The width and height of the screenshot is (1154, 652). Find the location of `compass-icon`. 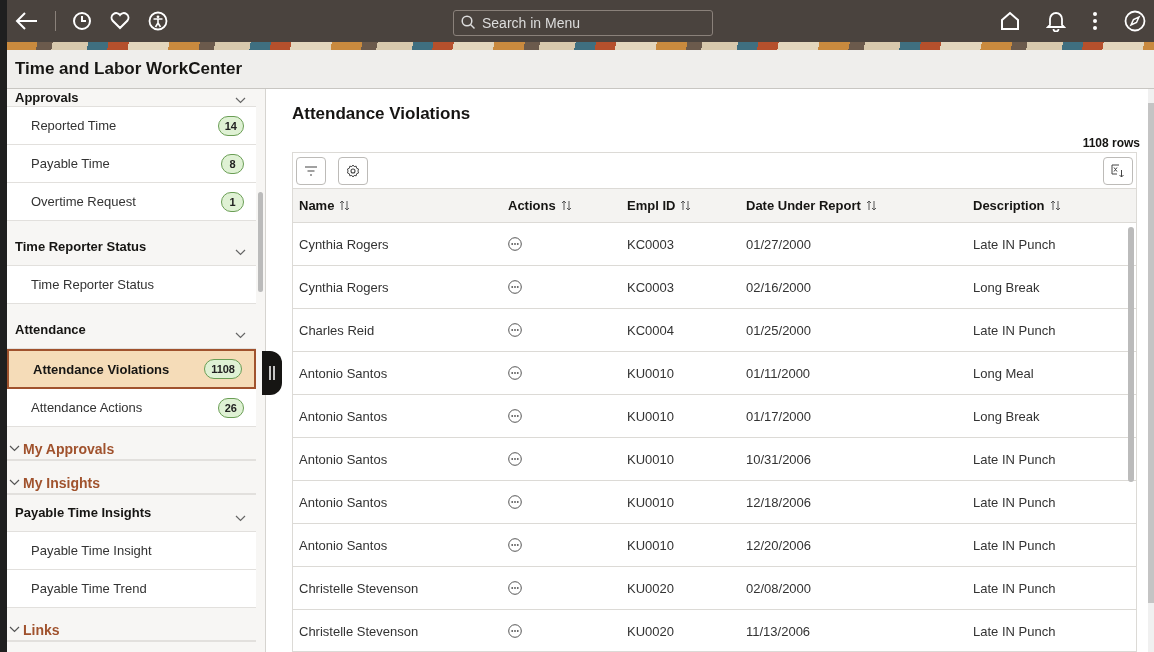

compass-icon is located at coordinates (1135, 21).